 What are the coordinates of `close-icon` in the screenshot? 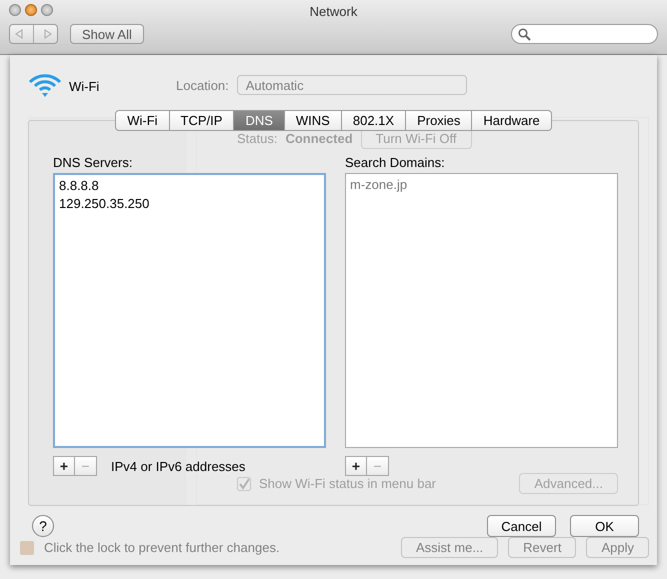 It's located at (15, 10).